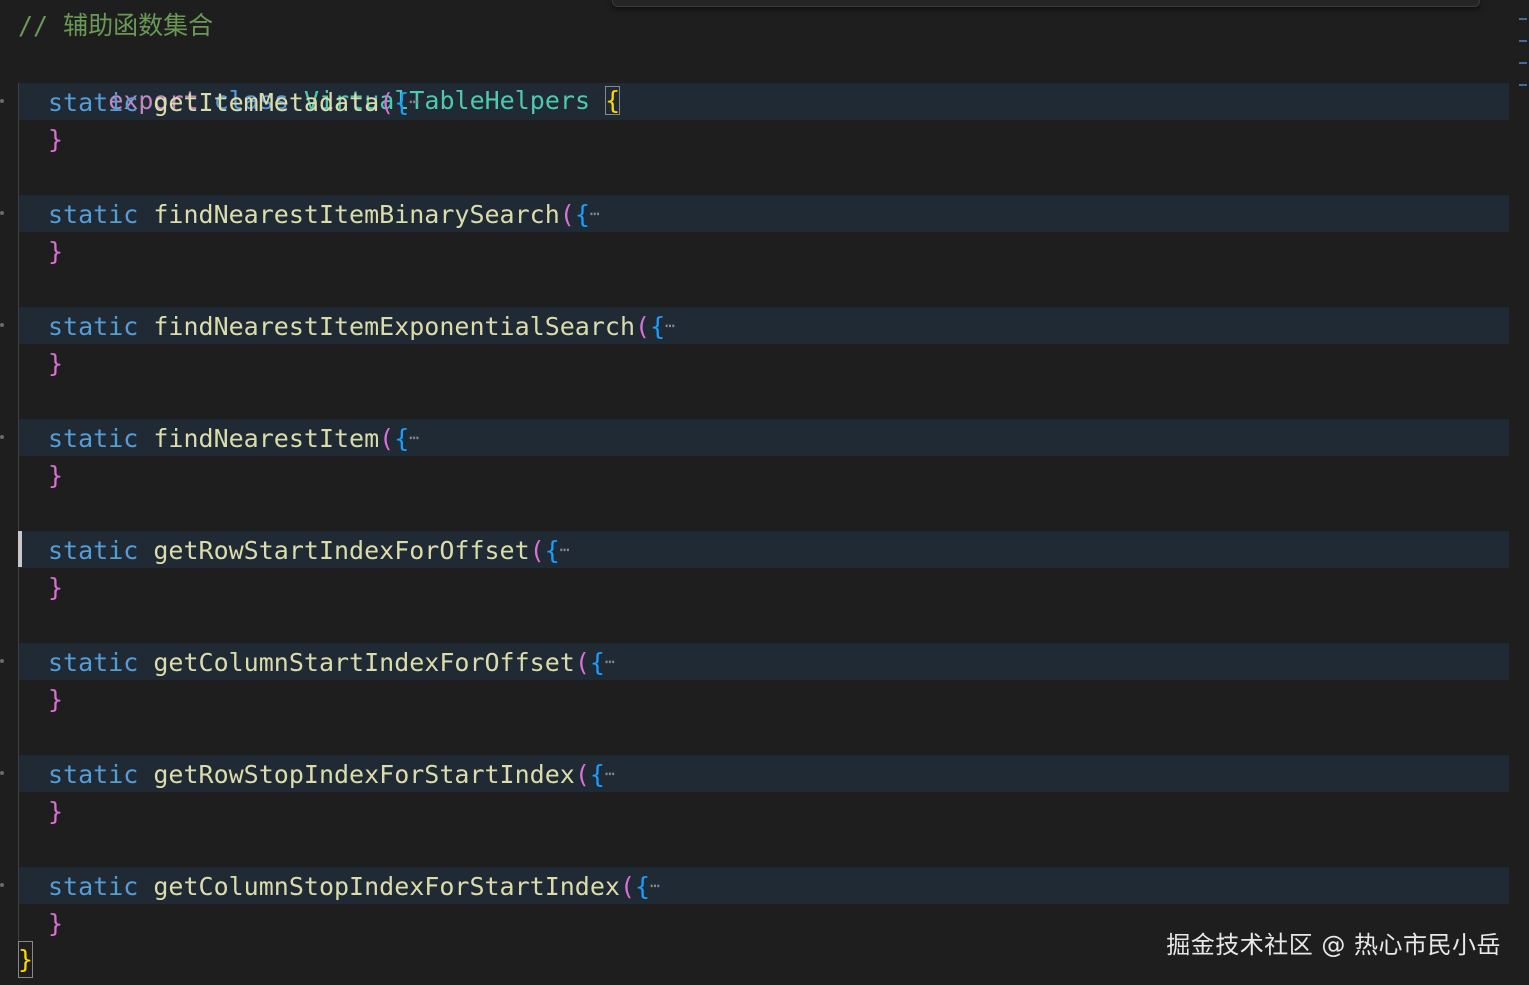  I want to click on method-name: getColumnStopIndexForStartIndex, so click(386, 886).